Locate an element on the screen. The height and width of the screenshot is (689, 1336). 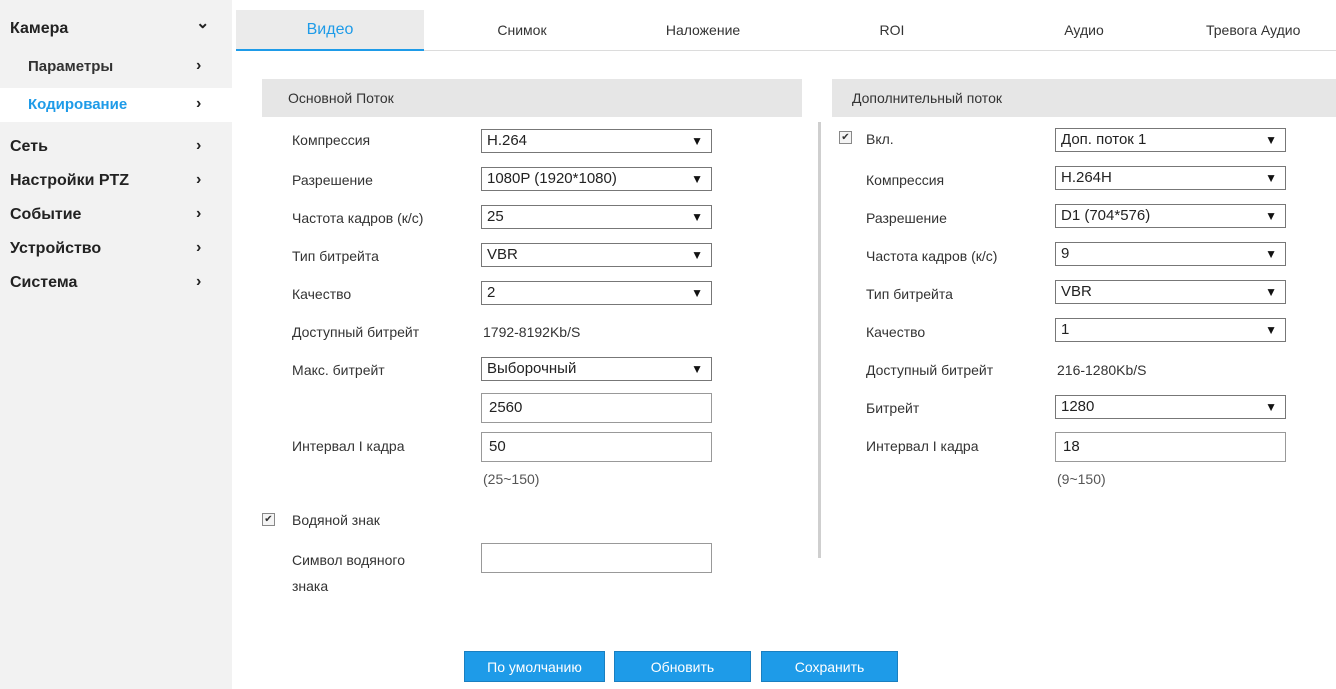
sidebar-item-label: Сеть is located at coordinates (29, 146).